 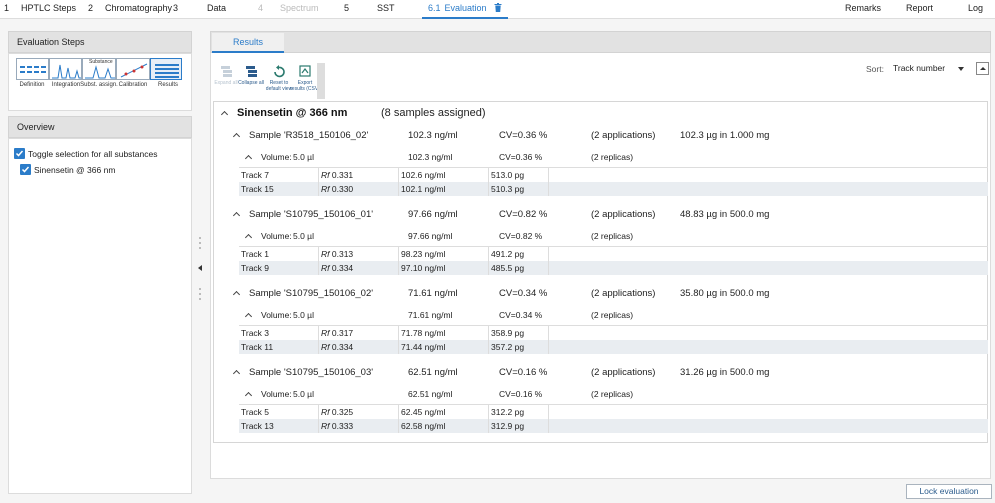 What do you see at coordinates (982, 68) in the screenshot?
I see `sort-direction-button` at bounding box center [982, 68].